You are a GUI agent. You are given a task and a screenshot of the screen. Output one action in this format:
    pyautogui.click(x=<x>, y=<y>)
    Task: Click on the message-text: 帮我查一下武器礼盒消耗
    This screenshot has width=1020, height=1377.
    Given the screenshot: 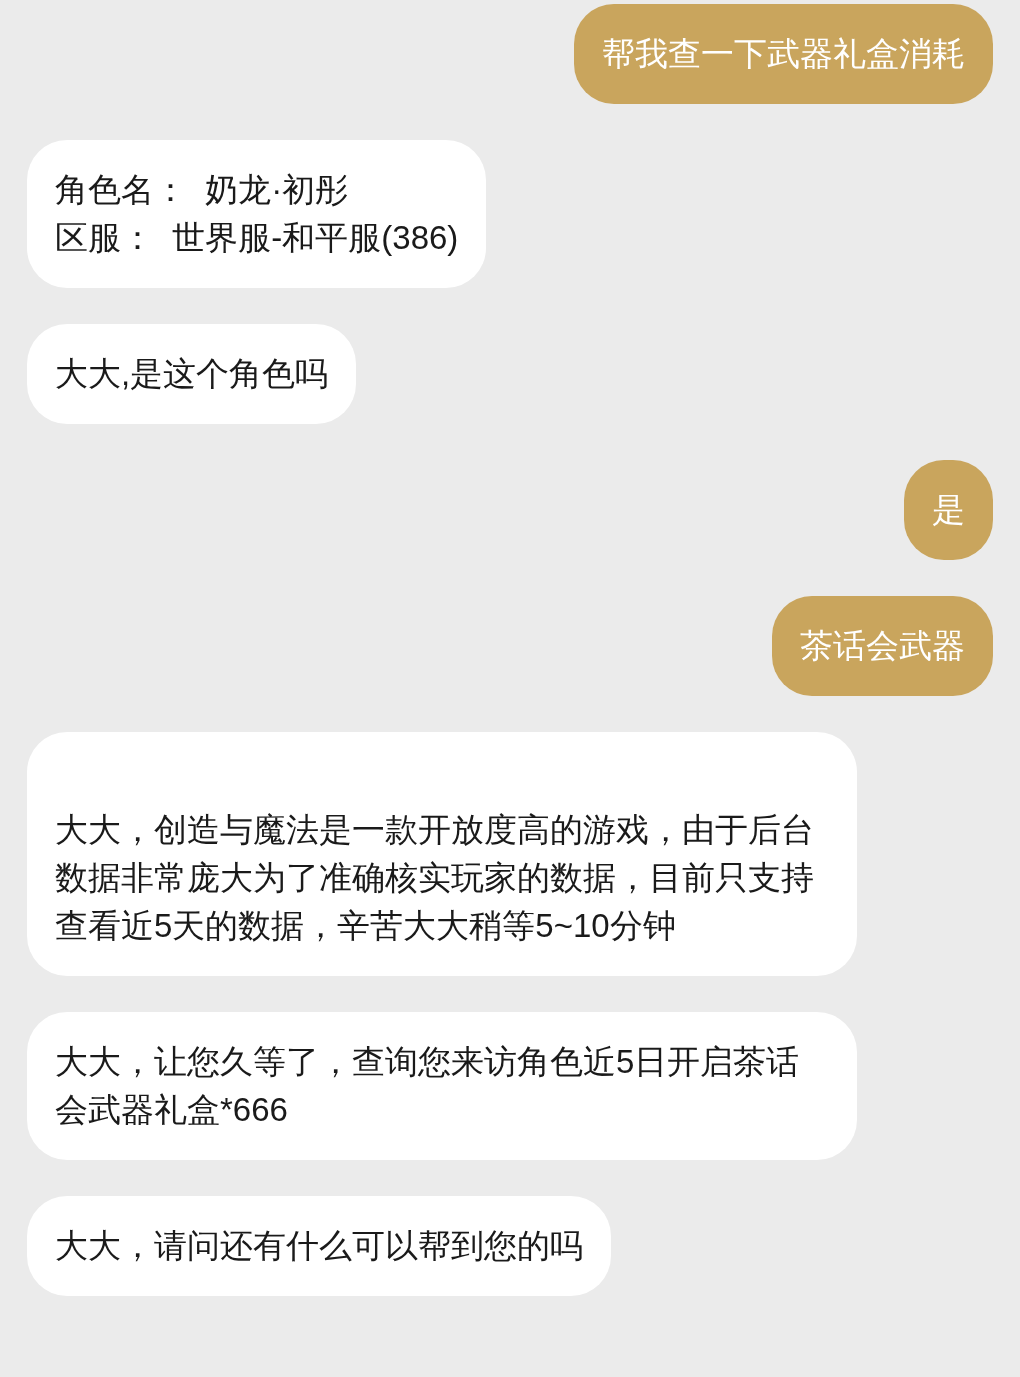 What is the action you would take?
    pyautogui.click(x=783, y=54)
    